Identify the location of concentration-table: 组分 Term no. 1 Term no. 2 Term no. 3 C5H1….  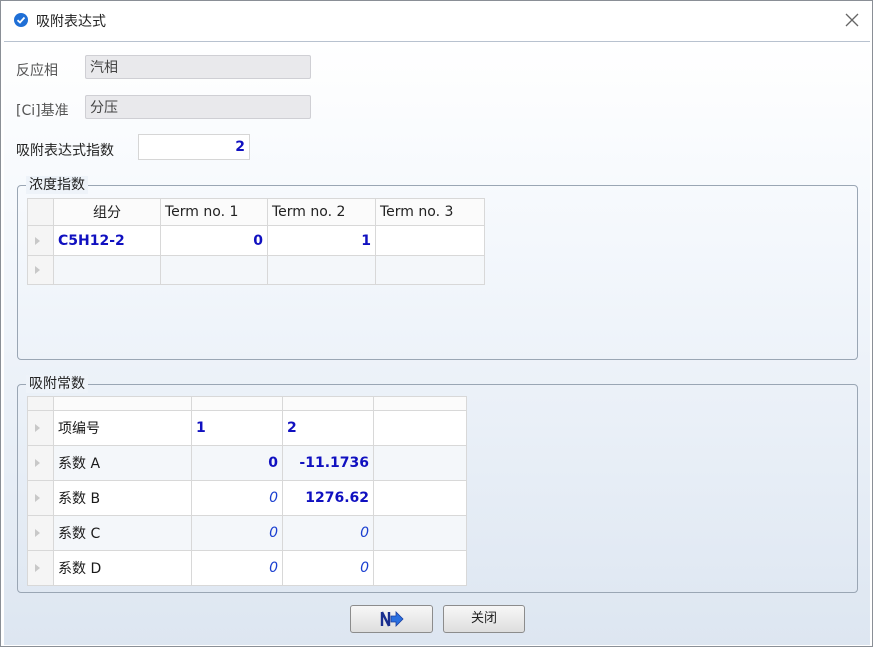
(256, 241).